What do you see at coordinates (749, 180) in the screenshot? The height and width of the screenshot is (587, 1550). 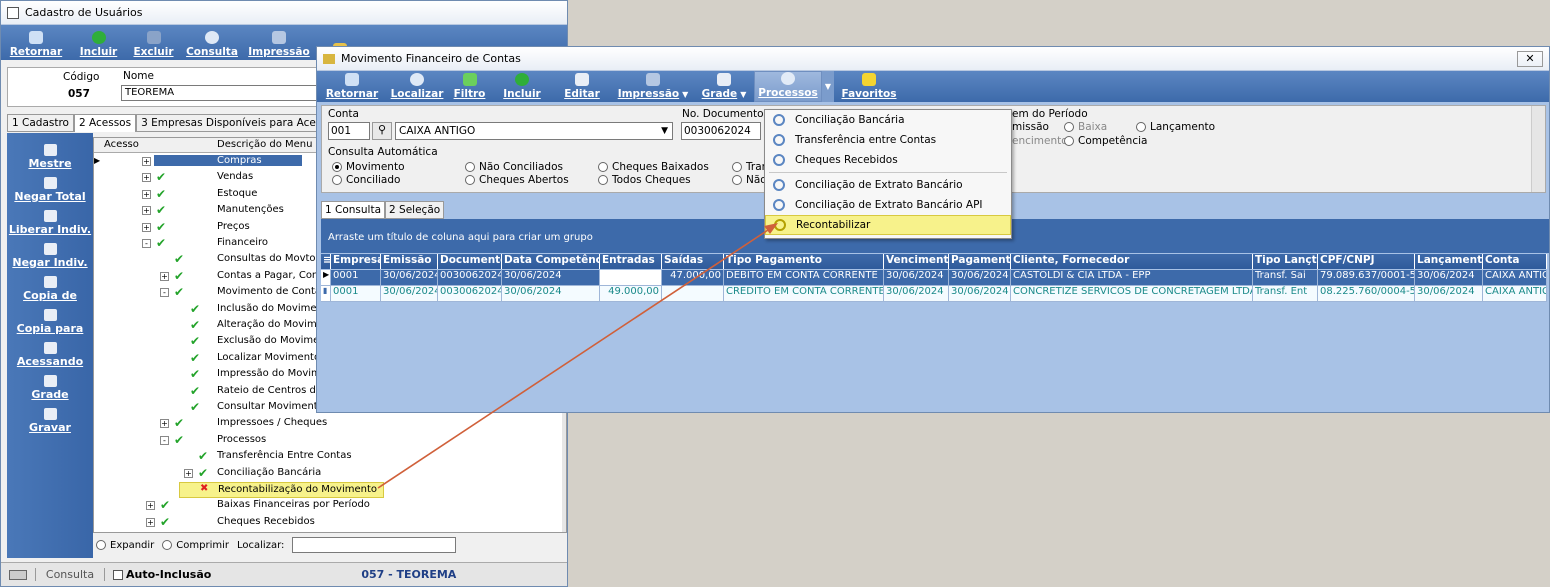 I see `radio-nao: Não` at bounding box center [749, 180].